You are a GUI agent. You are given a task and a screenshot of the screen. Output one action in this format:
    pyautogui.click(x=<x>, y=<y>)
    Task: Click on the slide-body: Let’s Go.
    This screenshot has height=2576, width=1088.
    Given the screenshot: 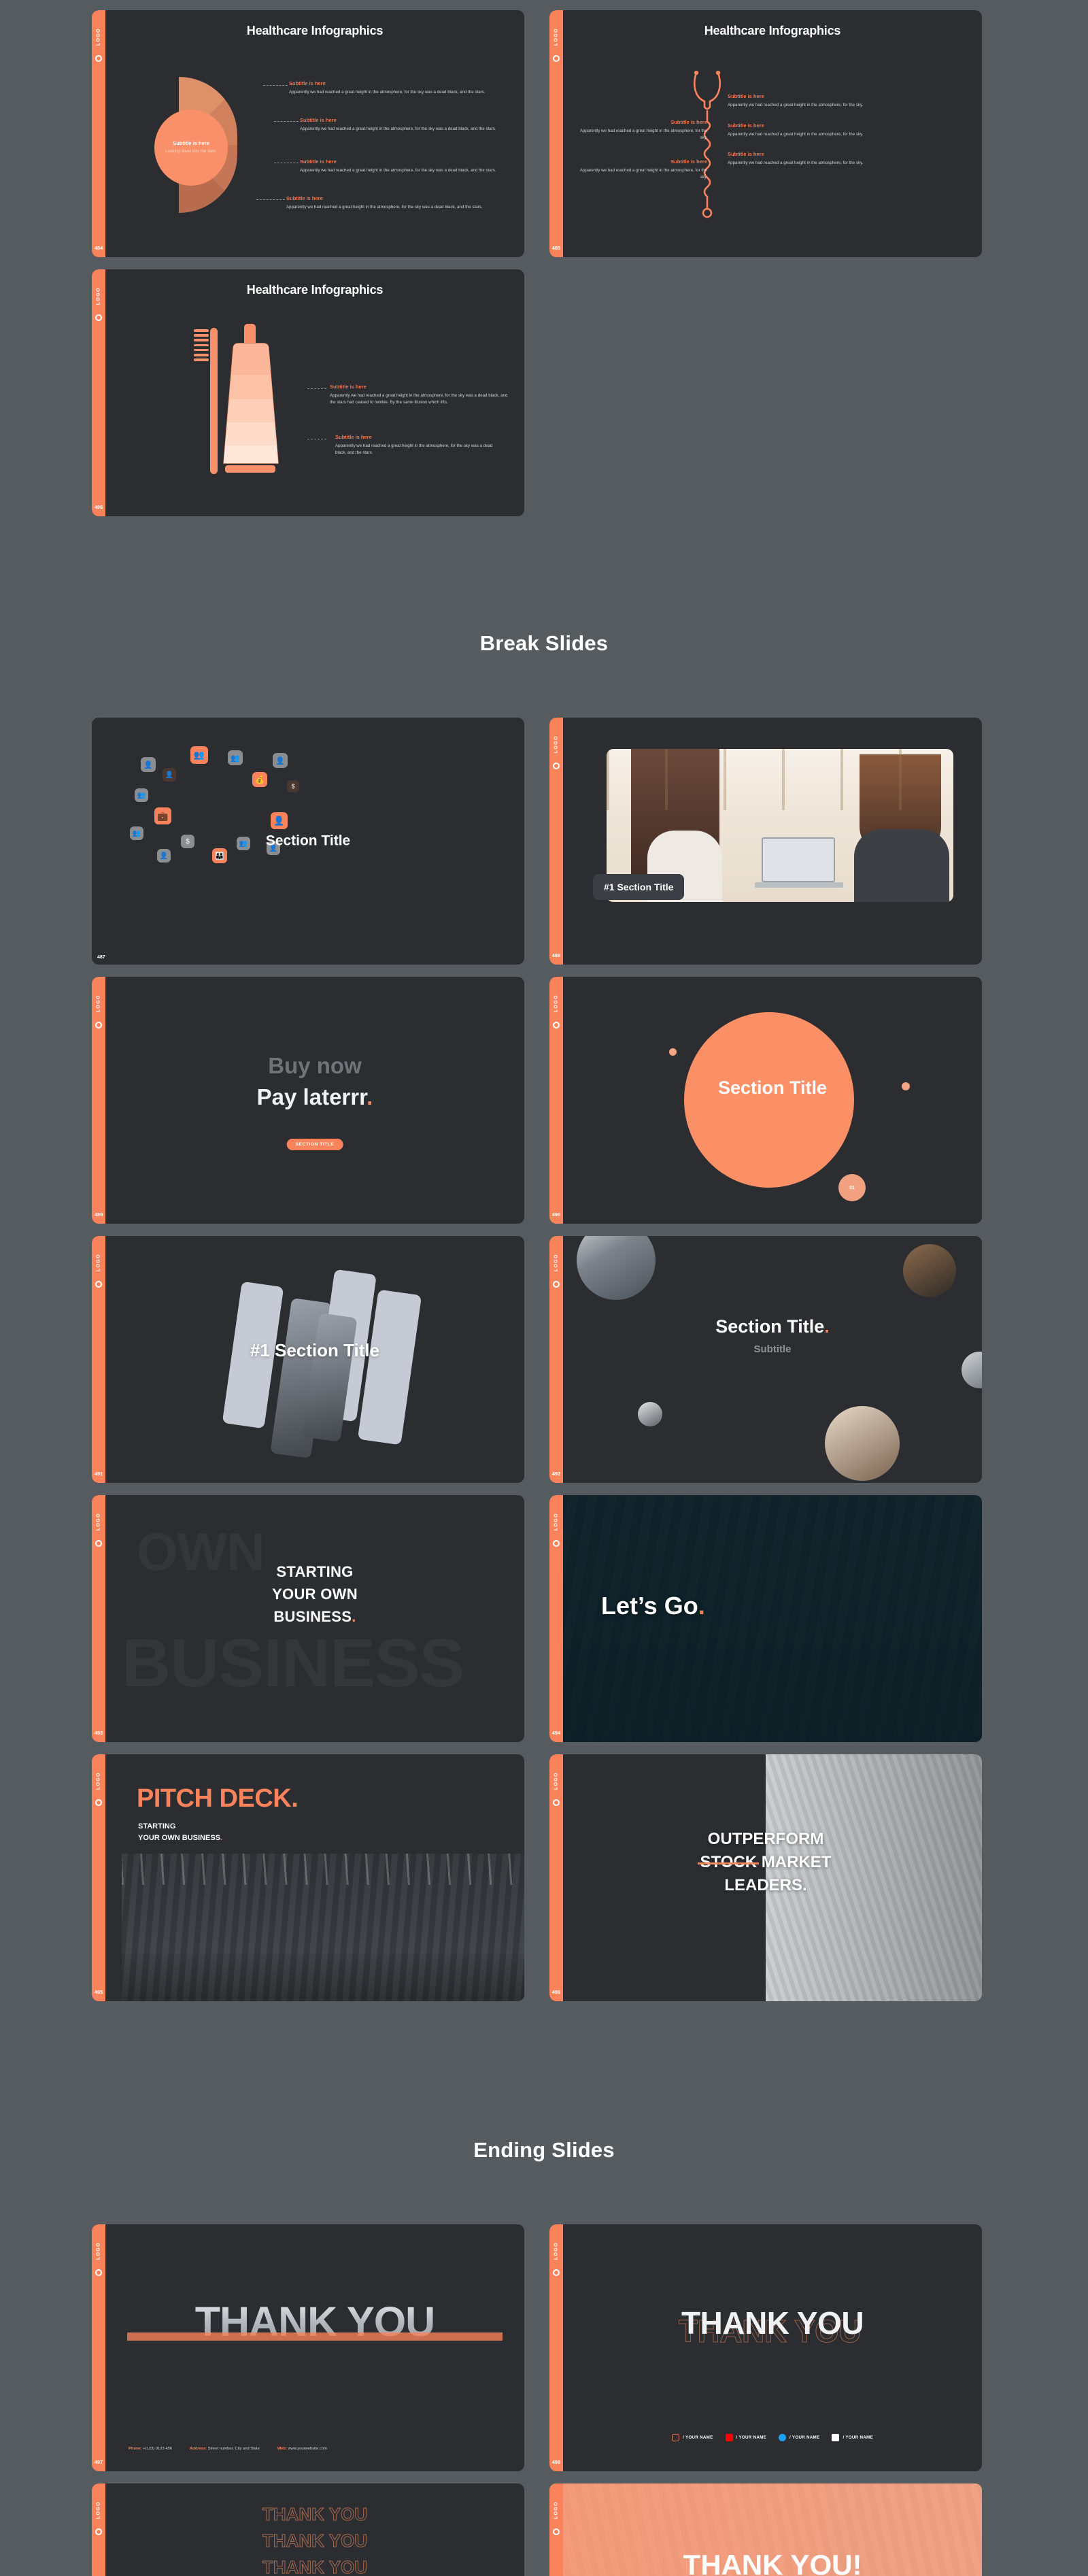 What is the action you would take?
    pyautogui.click(x=772, y=1618)
    